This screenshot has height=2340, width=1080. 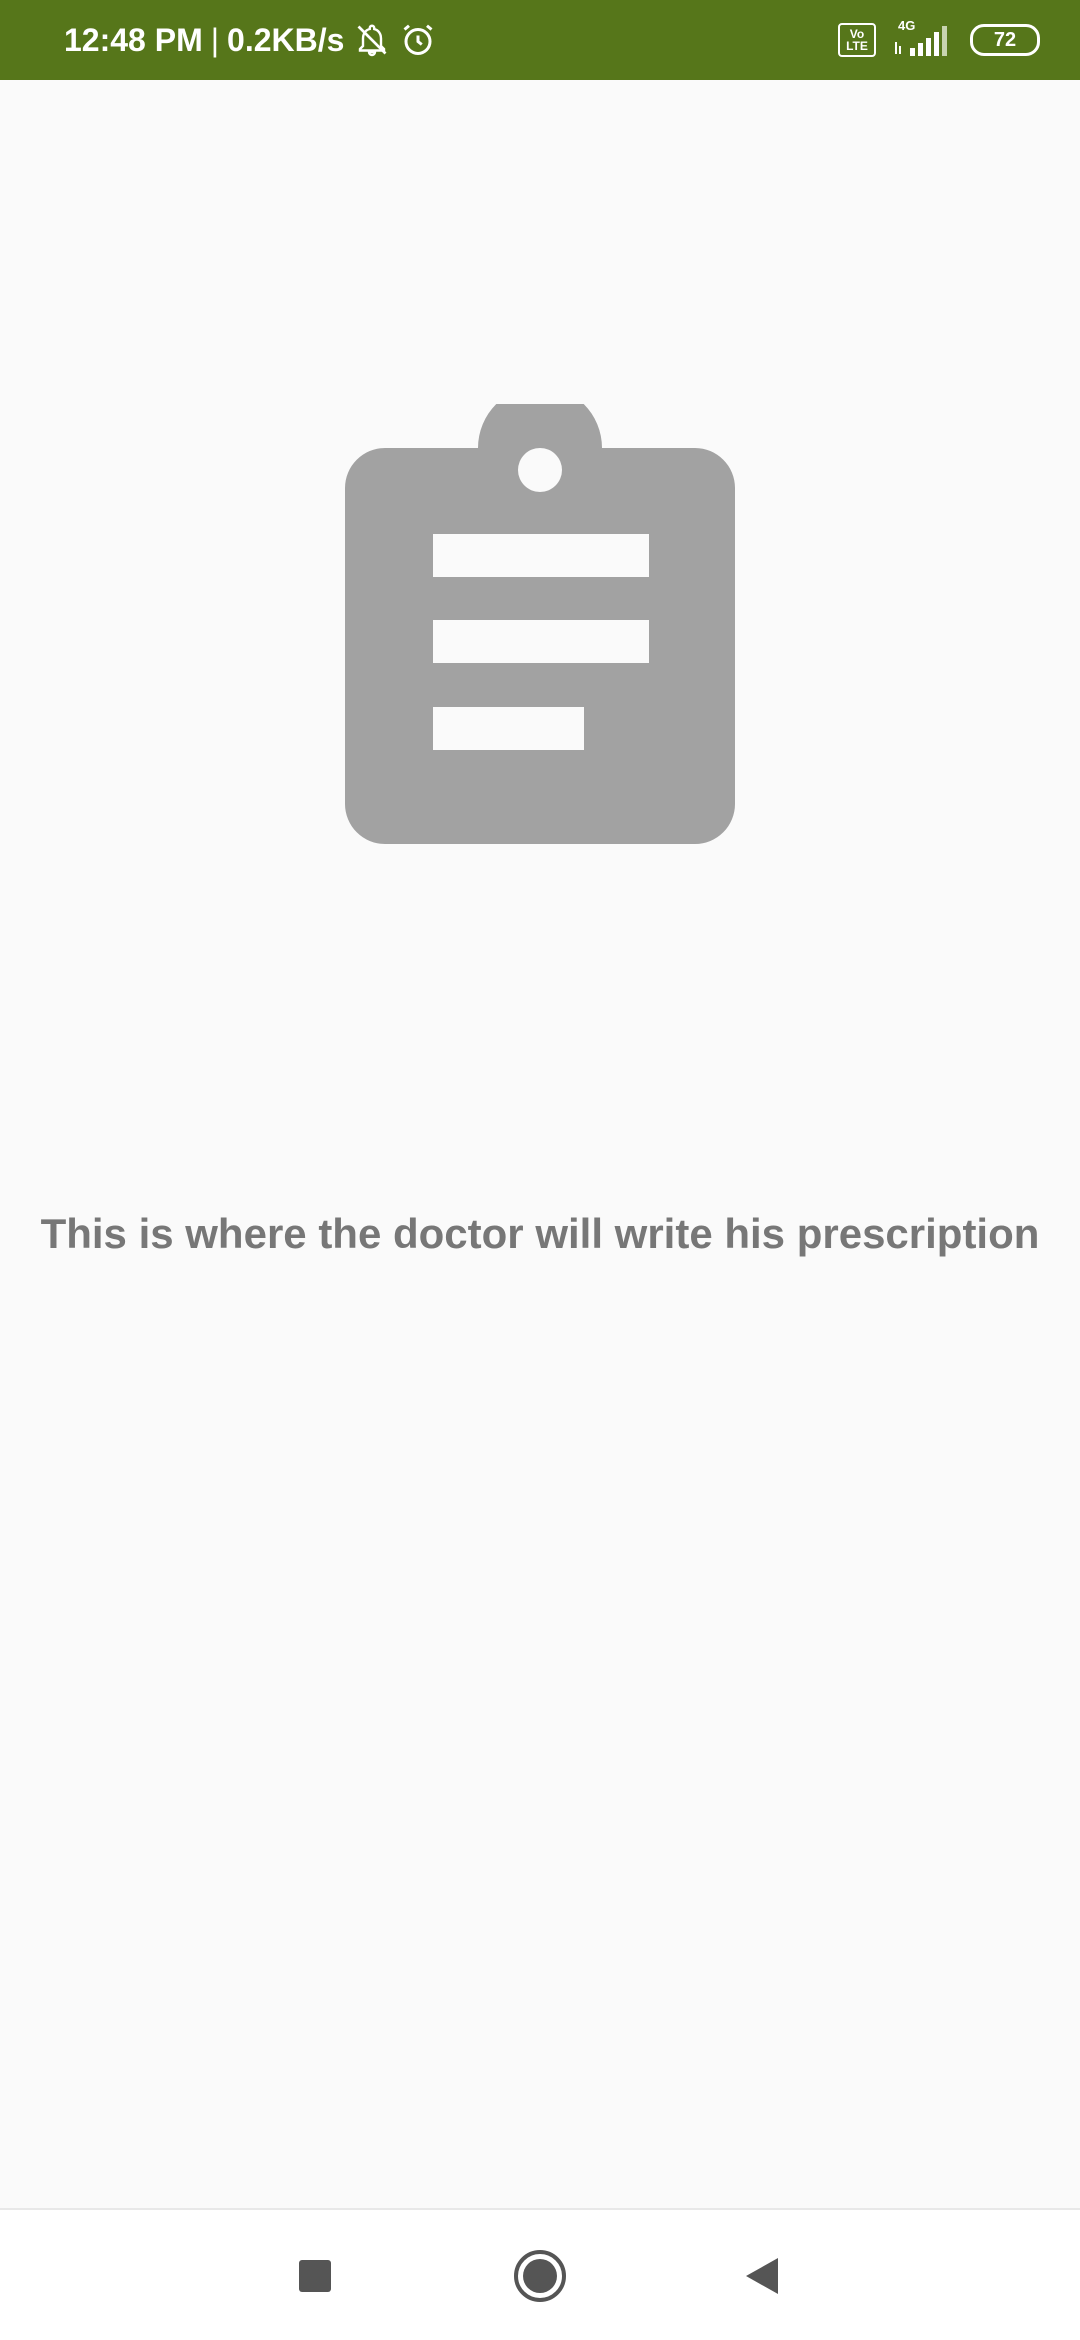 I want to click on navigation-bar, so click(x=540, y=2274).